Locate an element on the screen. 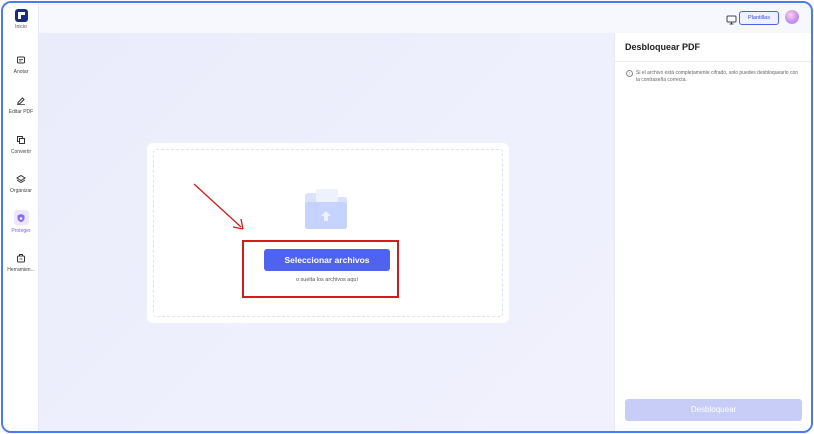 The image size is (814, 434). sidebar-item-inicio: Inicio is located at coordinates (21, 19).